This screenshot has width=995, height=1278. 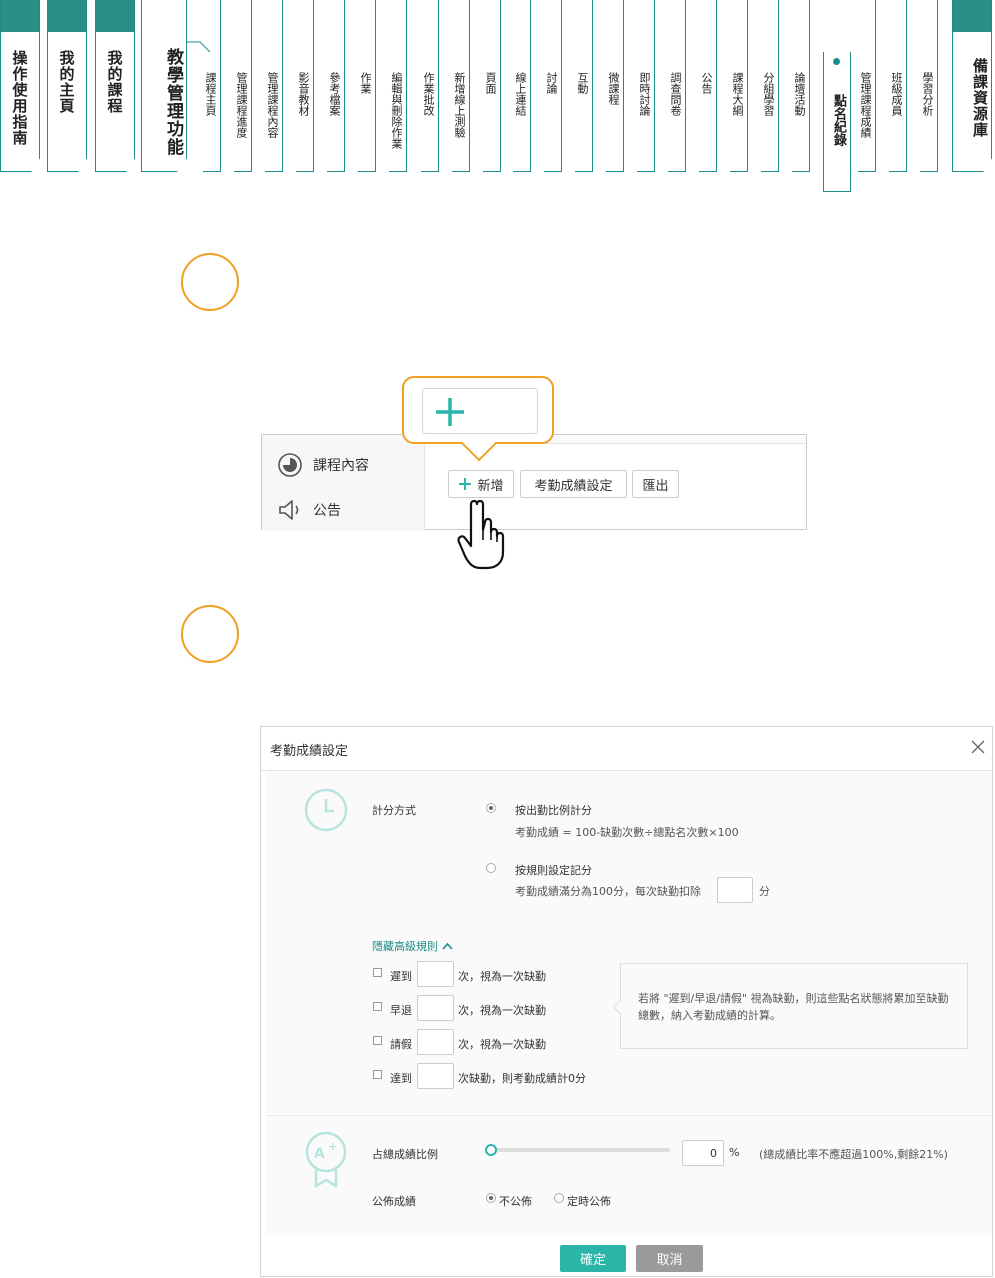 What do you see at coordinates (405, 1154) in the screenshot?
I see `weight-label: 占總成績比例` at bounding box center [405, 1154].